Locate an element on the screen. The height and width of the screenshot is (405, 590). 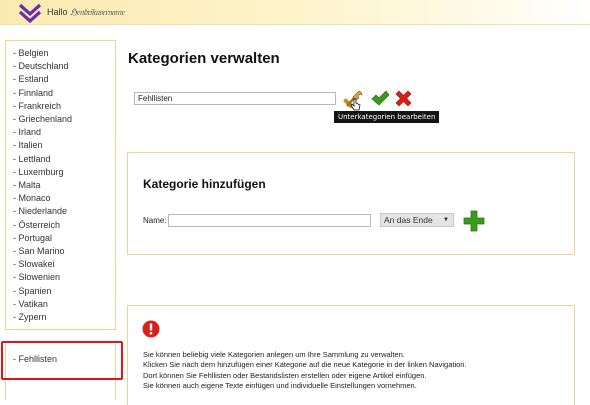
new-category-name-input is located at coordinates (269, 220).